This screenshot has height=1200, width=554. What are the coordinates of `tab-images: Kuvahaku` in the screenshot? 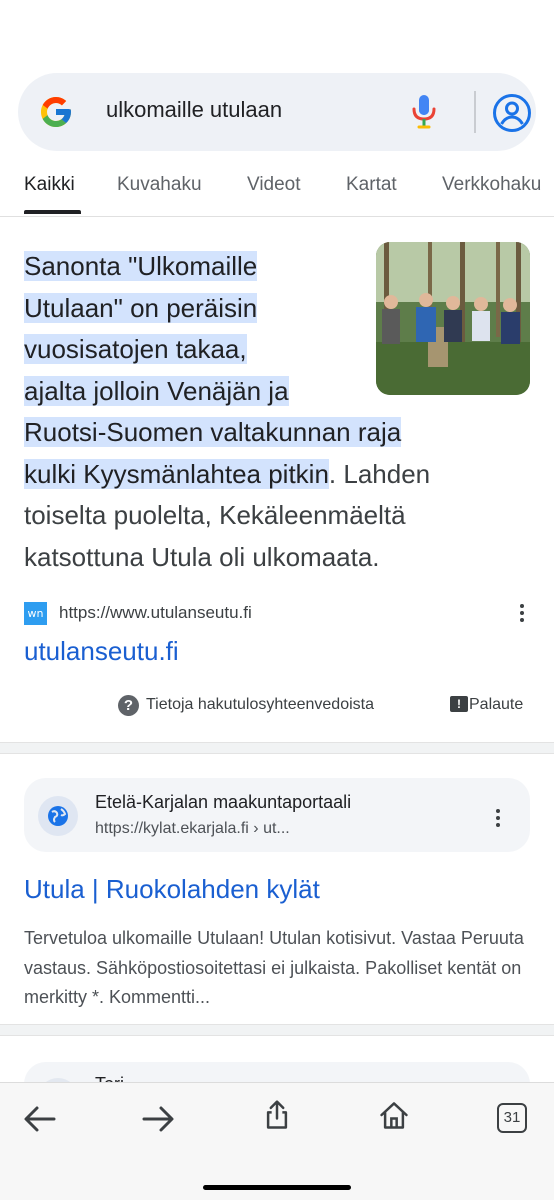 It's located at (159, 185).